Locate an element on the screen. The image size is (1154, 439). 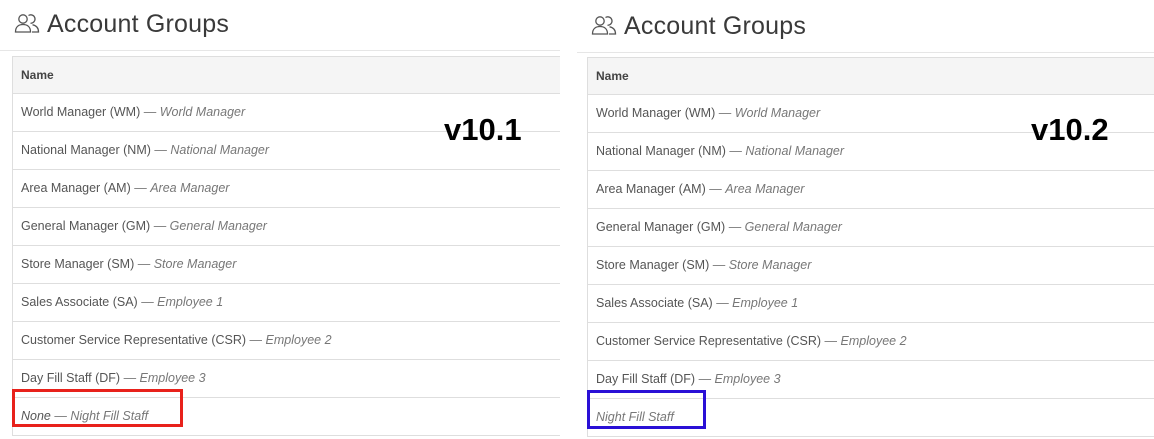
highlight-box-red is located at coordinates (97, 408).